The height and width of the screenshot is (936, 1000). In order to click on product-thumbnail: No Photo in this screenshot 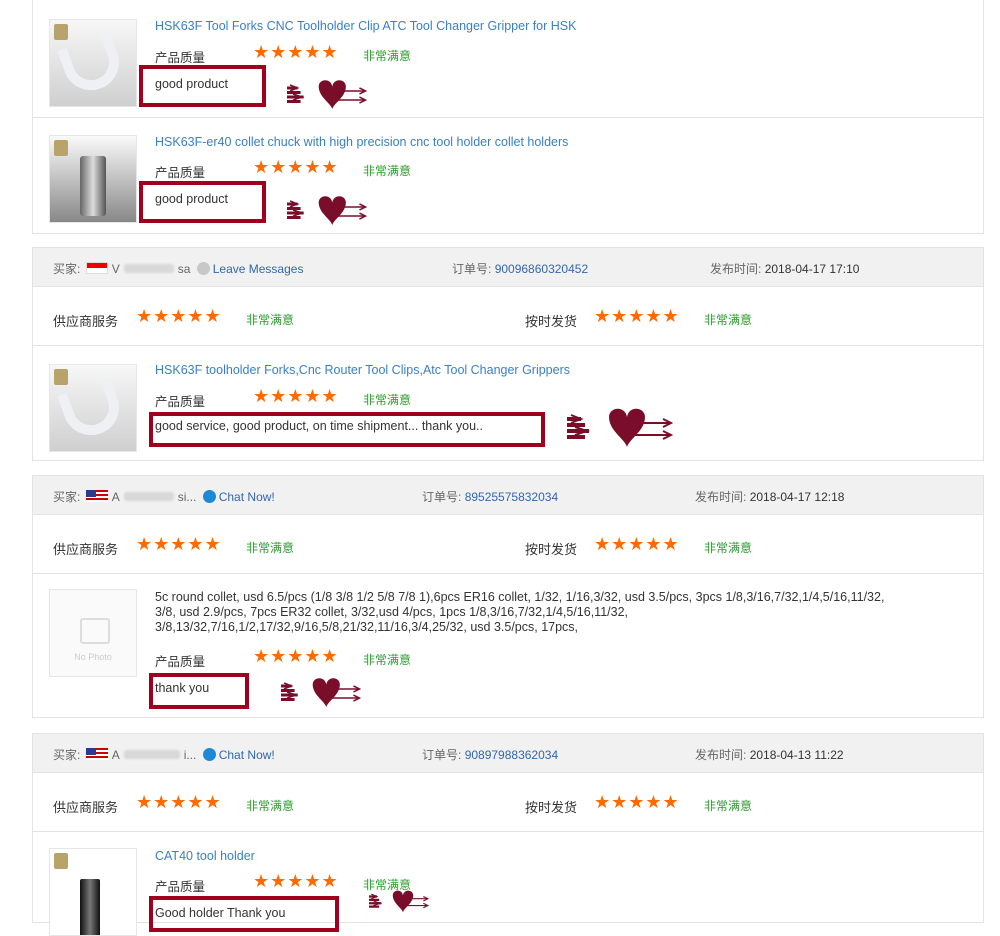, I will do `click(93, 633)`.